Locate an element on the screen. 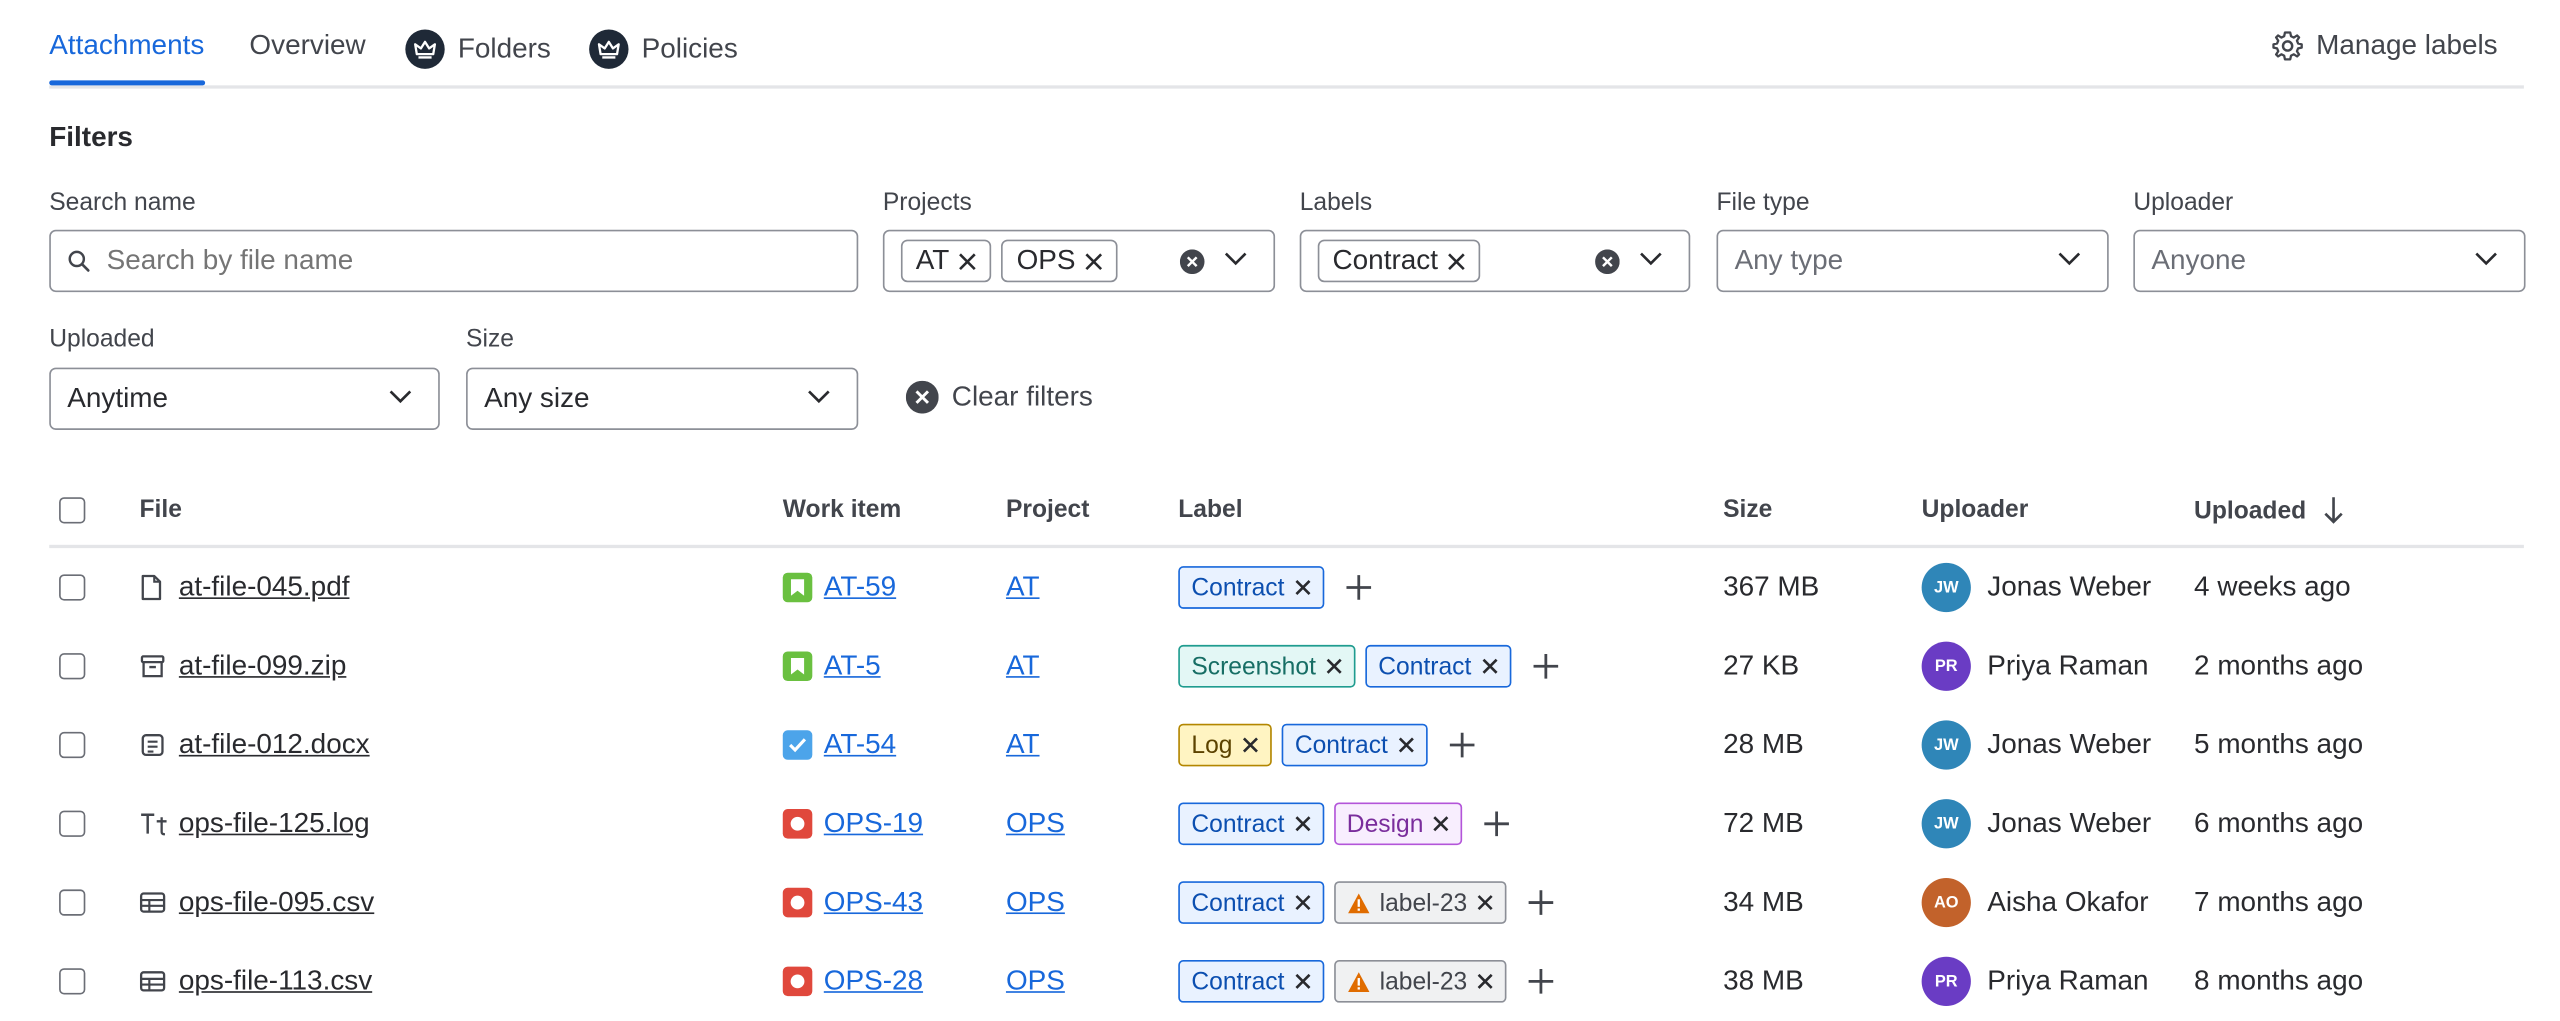 The width and height of the screenshot is (2560, 1021). column-header-label: Label is located at coordinates (1210, 510).